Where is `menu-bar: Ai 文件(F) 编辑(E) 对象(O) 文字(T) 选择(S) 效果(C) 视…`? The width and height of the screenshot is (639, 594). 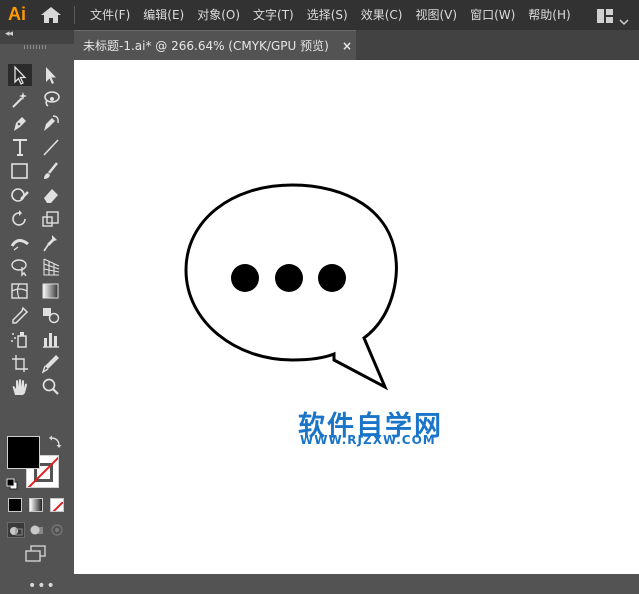
menu-bar: Ai 文件(F) 编辑(E) 对象(O) 文字(T) 选择(S) 效果(C) 视… is located at coordinates (319, 15).